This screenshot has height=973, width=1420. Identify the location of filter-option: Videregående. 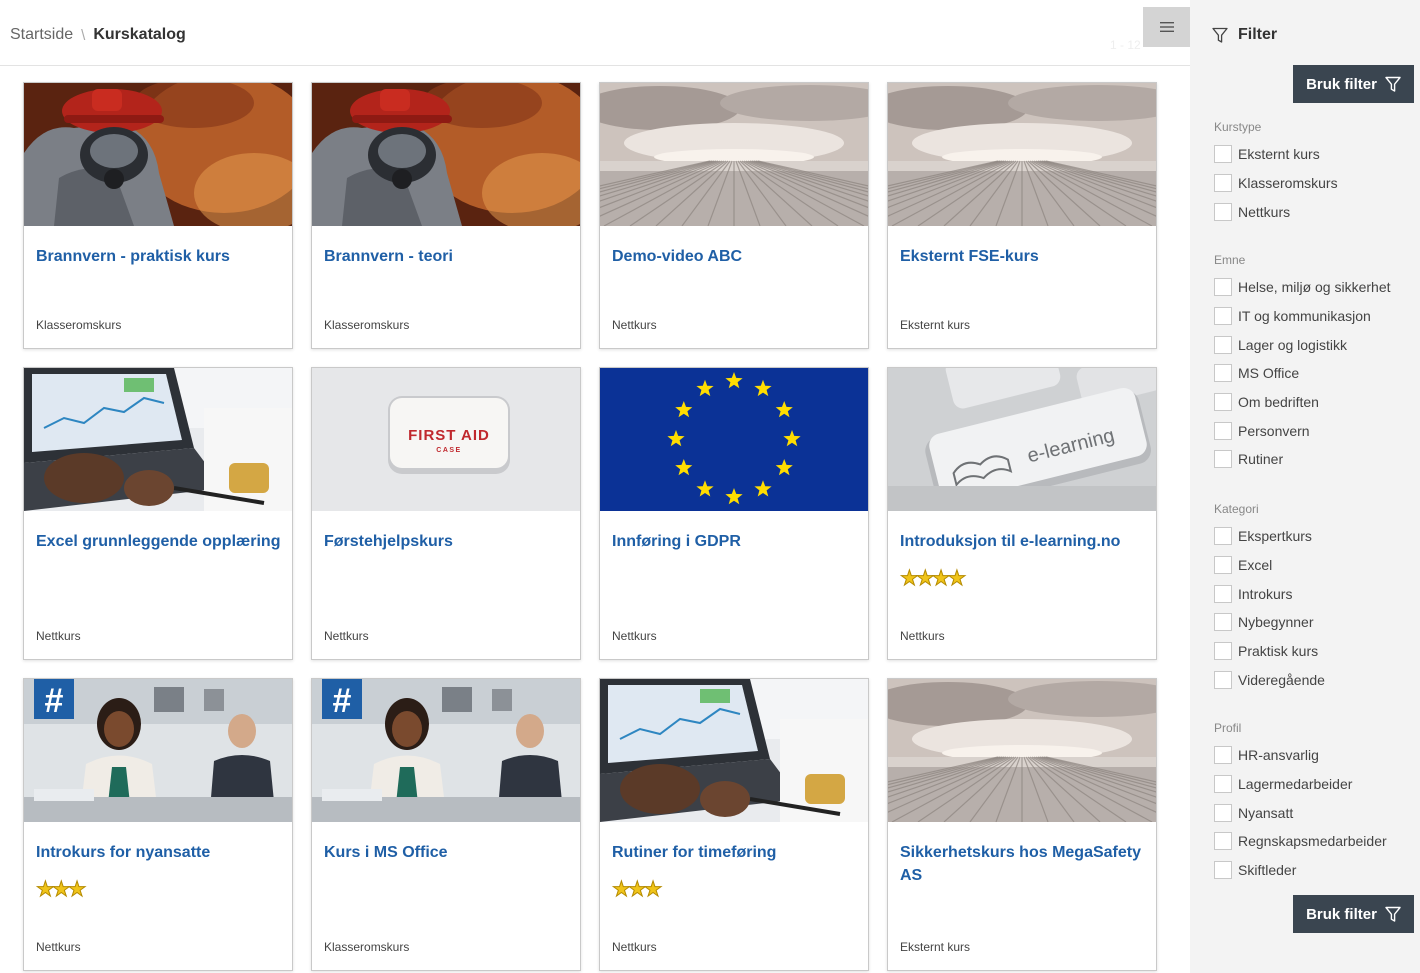
(1269, 679).